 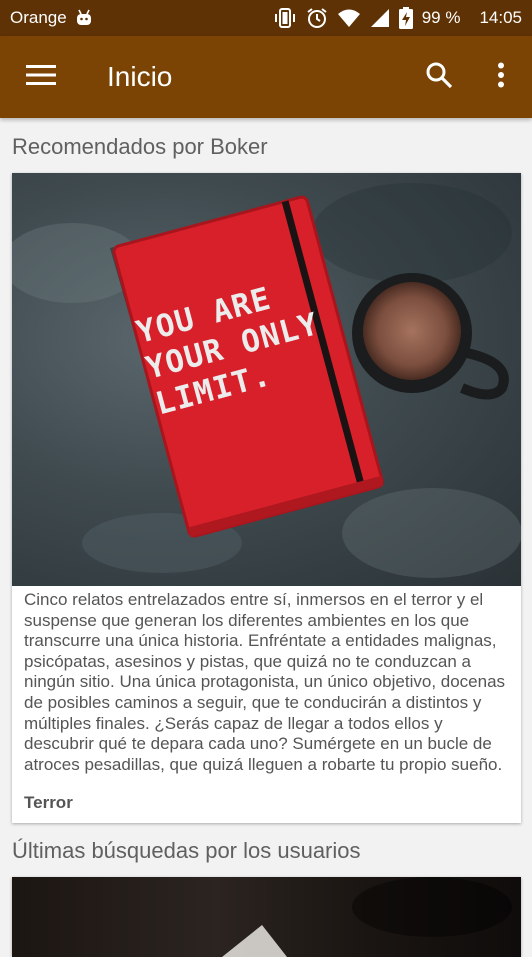 I want to click on menu-icon, so click(x=41, y=77).